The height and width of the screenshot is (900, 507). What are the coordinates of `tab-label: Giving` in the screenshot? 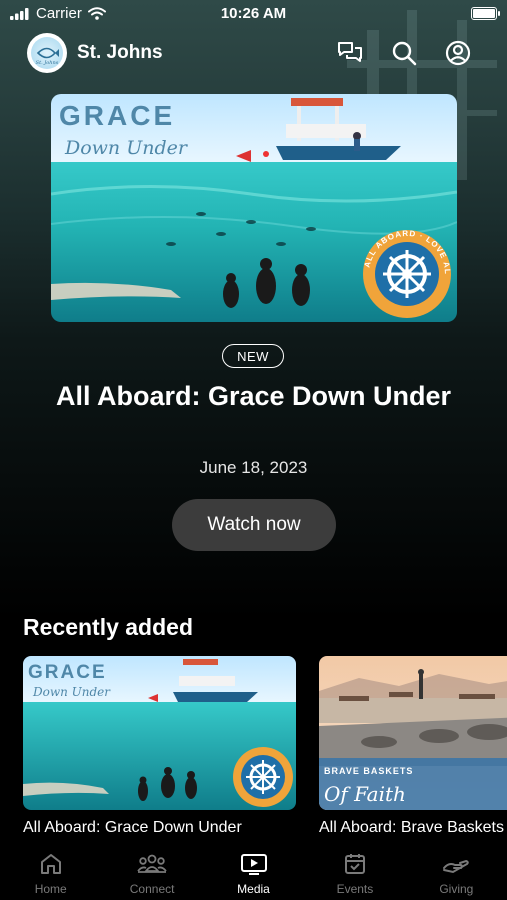 It's located at (456, 889).